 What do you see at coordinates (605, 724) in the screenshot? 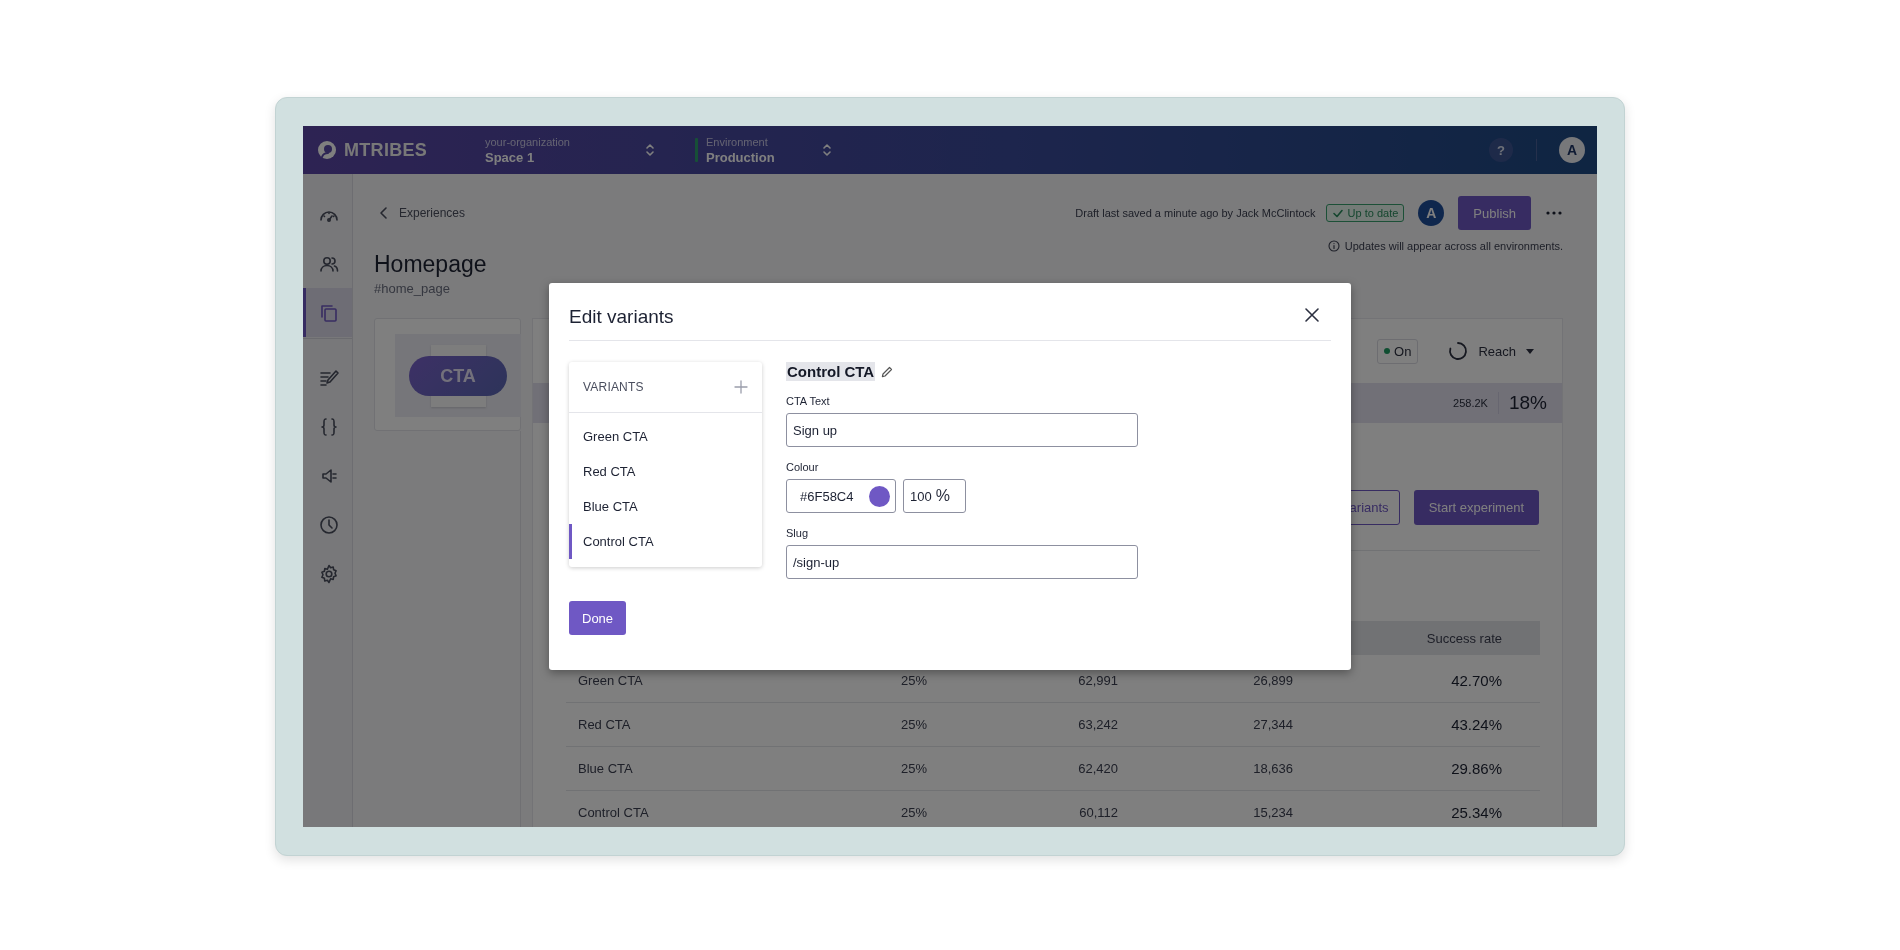
I see `table-cell-text: Red CTA` at bounding box center [605, 724].